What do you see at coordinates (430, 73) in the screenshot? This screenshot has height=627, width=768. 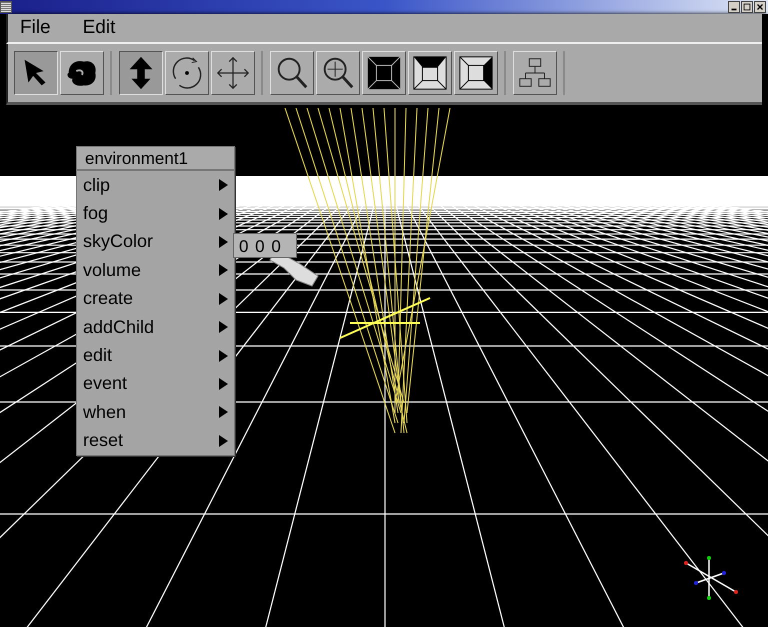 I see `frame-top-icon` at bounding box center [430, 73].